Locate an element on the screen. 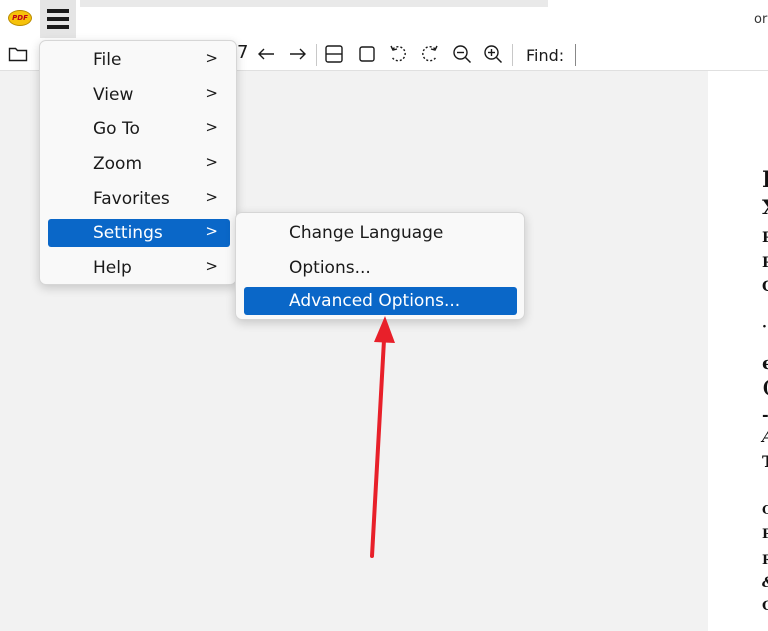 The image size is (768, 631). annotation-arrow-shaft is located at coordinates (378, 448).